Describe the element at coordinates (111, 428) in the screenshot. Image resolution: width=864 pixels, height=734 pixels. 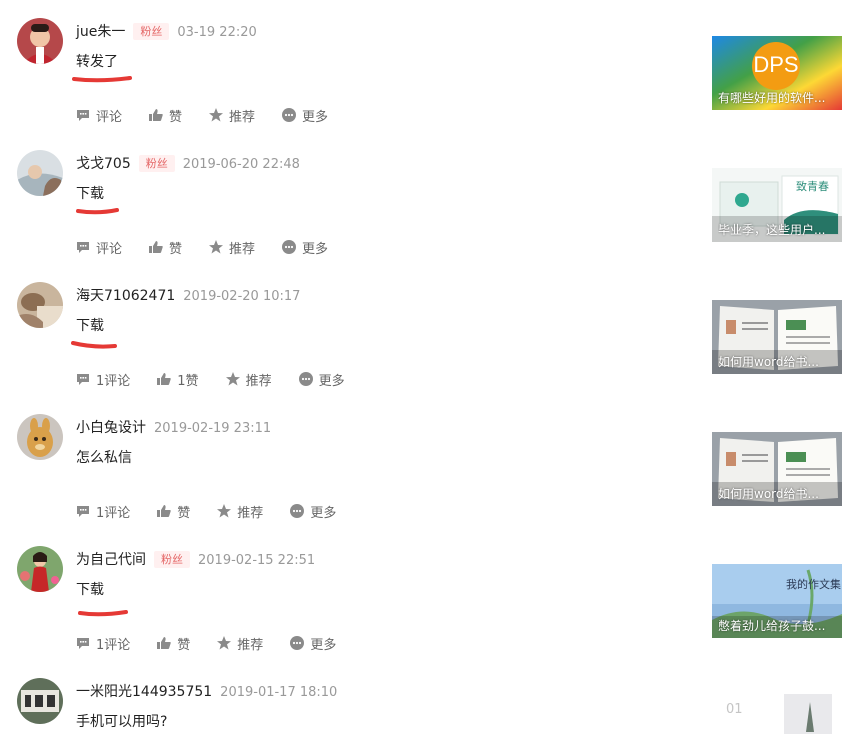
I see `username: 小白兔设计` at that location.